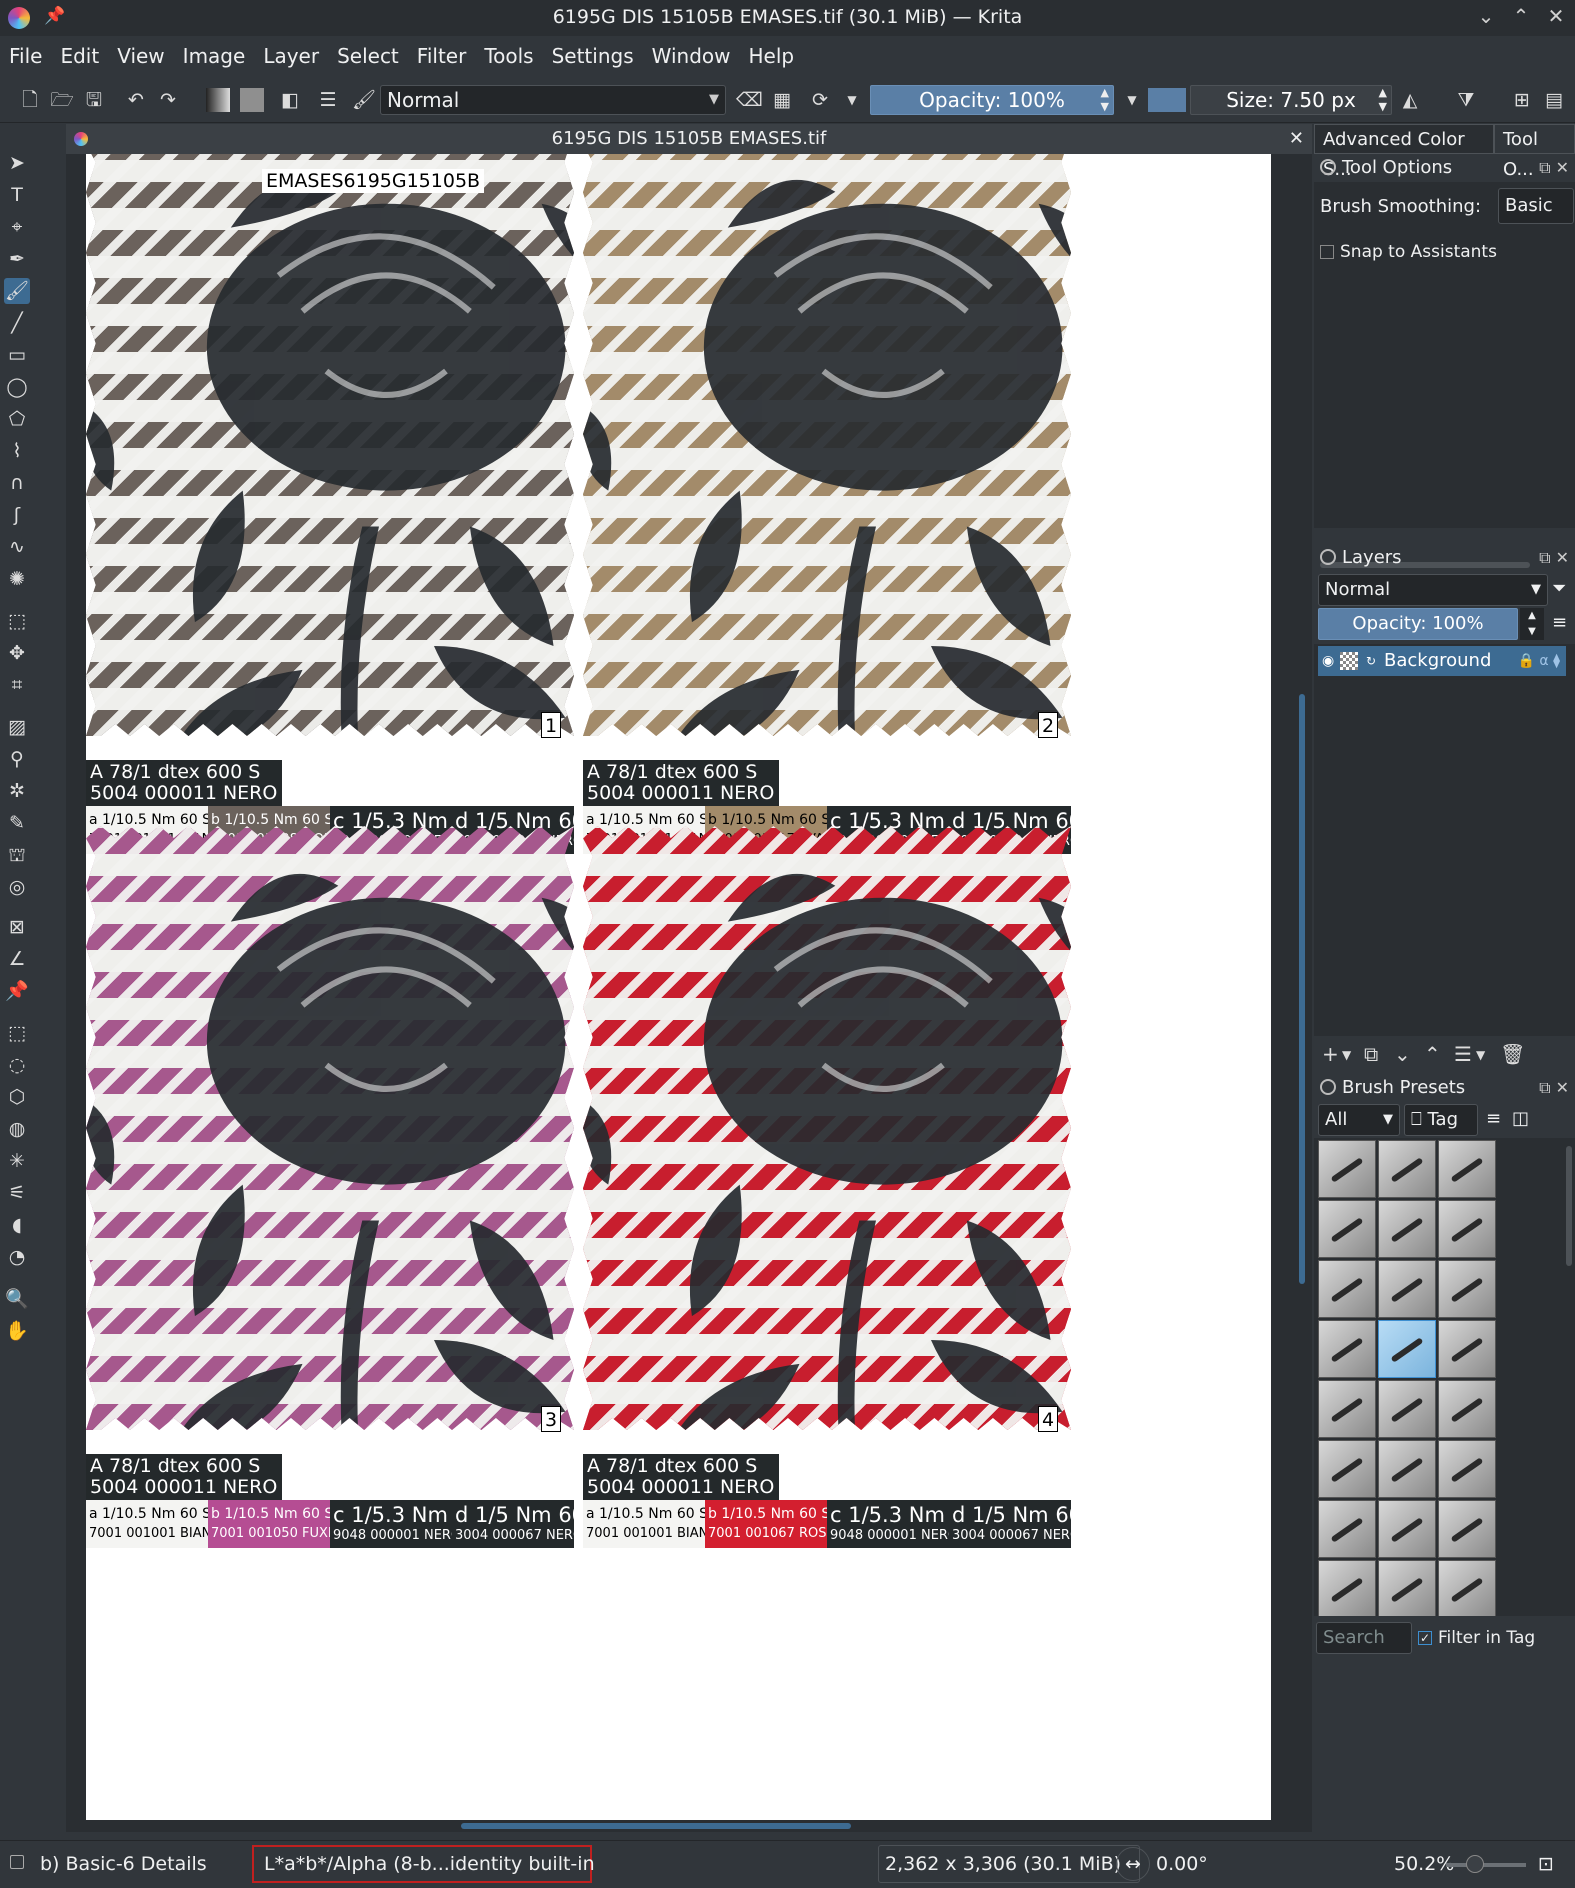 The image size is (1575, 1888). What do you see at coordinates (17, 759) in the screenshot?
I see `color-picker-tool-icon: ⚲` at bounding box center [17, 759].